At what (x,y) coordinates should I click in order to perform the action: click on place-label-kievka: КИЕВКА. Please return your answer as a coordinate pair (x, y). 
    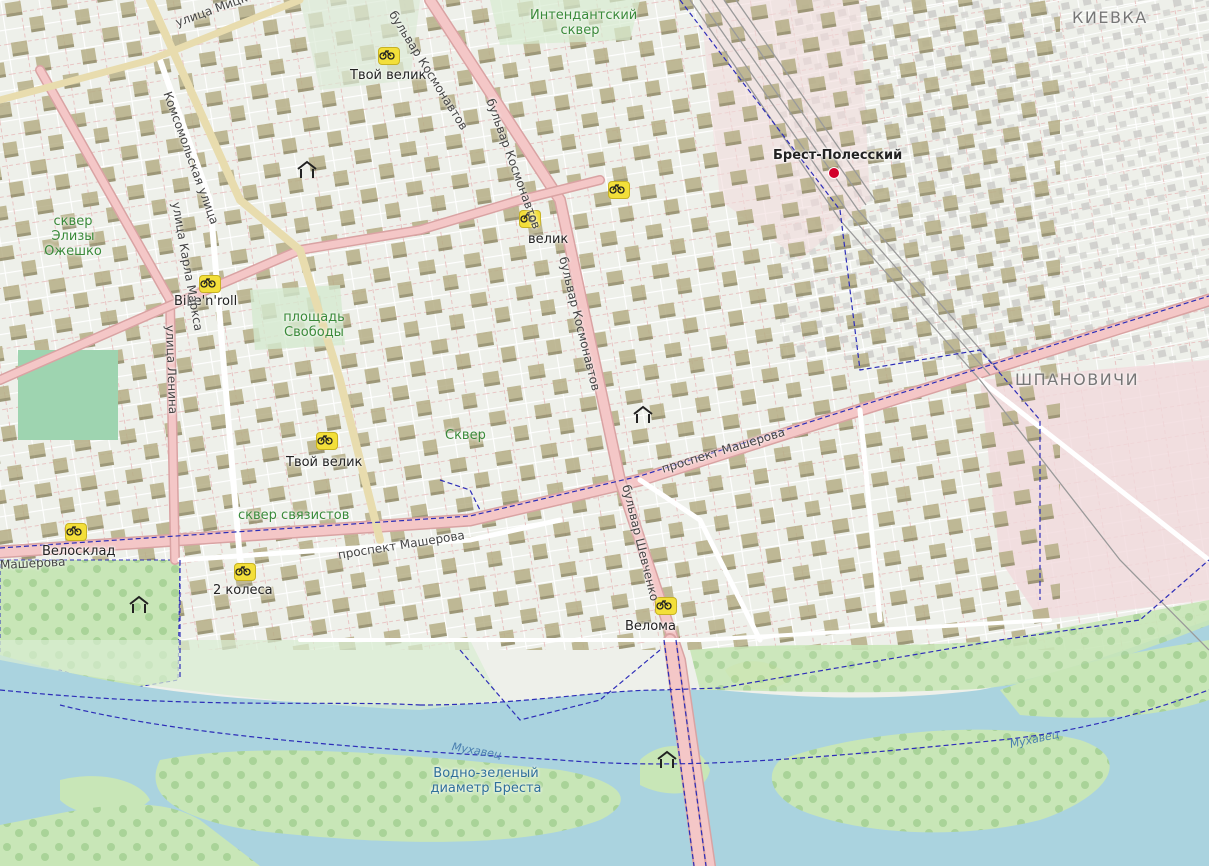
    Looking at the image, I should click on (1110, 17).